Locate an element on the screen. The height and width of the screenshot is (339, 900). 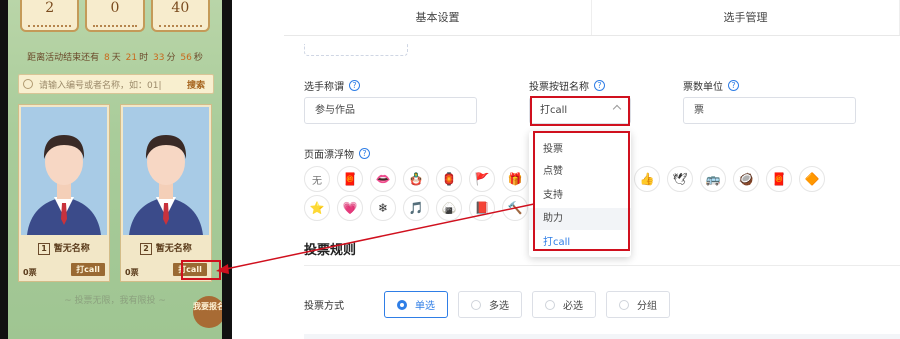
float-option-heart-icon: 💗 is located at coordinates (350, 208).